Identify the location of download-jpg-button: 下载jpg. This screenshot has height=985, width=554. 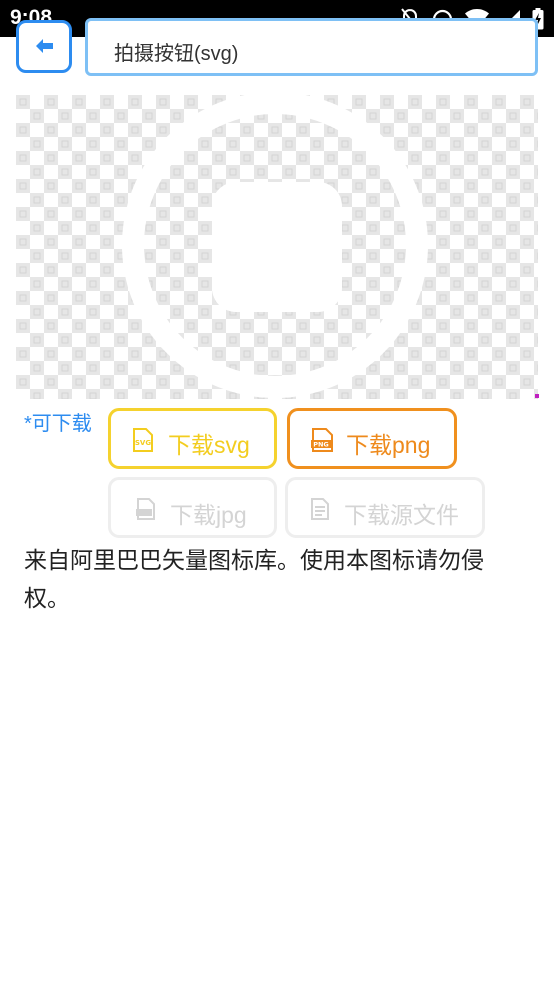
(192, 507).